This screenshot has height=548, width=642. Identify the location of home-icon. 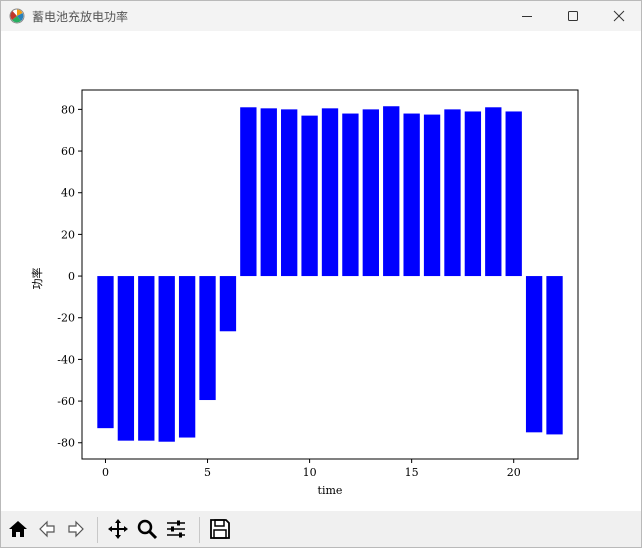
(18, 529).